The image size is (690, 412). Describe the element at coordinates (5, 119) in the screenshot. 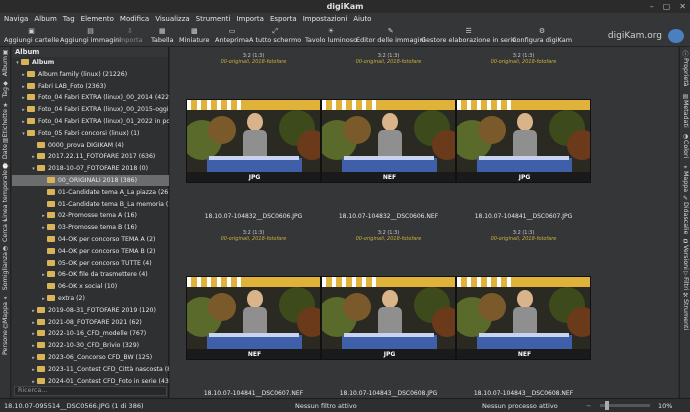

I see `left-tab-etichette: ★ Etichette` at that location.